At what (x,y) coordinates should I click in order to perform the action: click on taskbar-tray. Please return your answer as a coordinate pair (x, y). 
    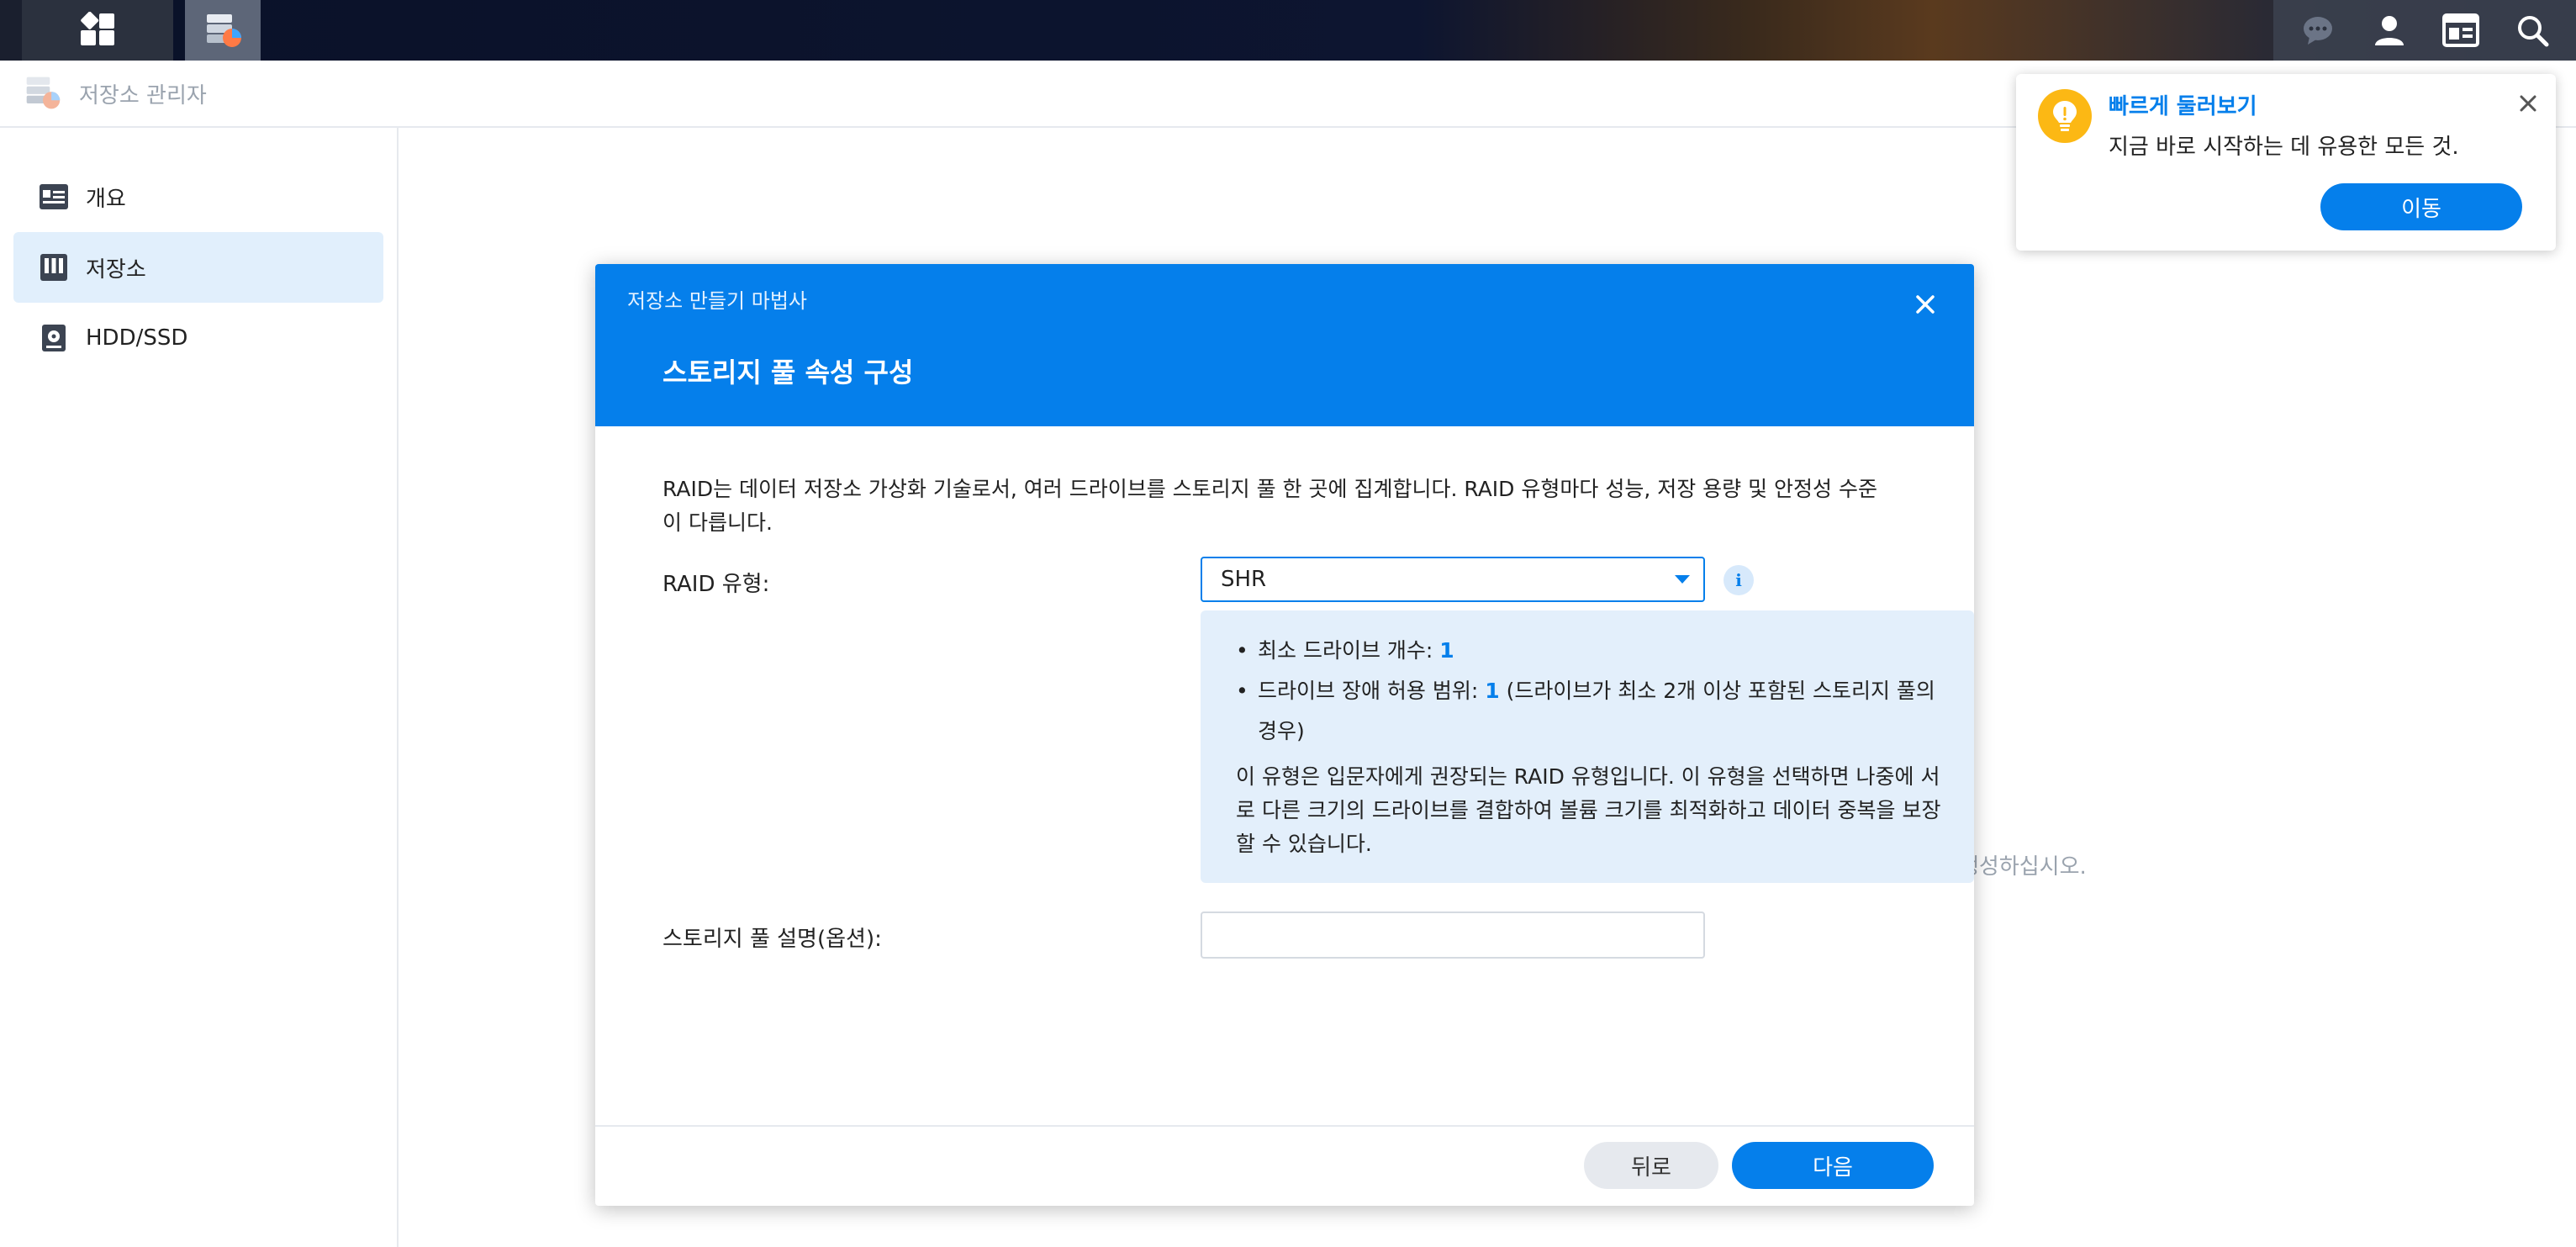
    Looking at the image, I should click on (2424, 30).